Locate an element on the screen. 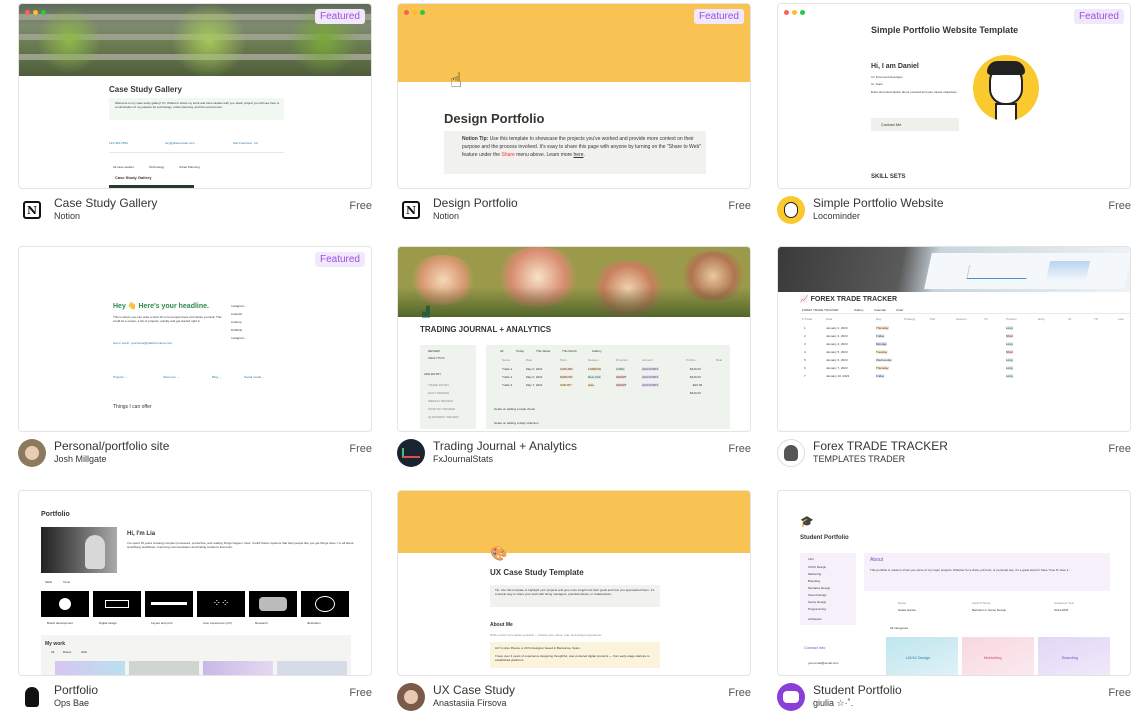  preview-title: Case Study Gallery is located at coordinates (145, 89).